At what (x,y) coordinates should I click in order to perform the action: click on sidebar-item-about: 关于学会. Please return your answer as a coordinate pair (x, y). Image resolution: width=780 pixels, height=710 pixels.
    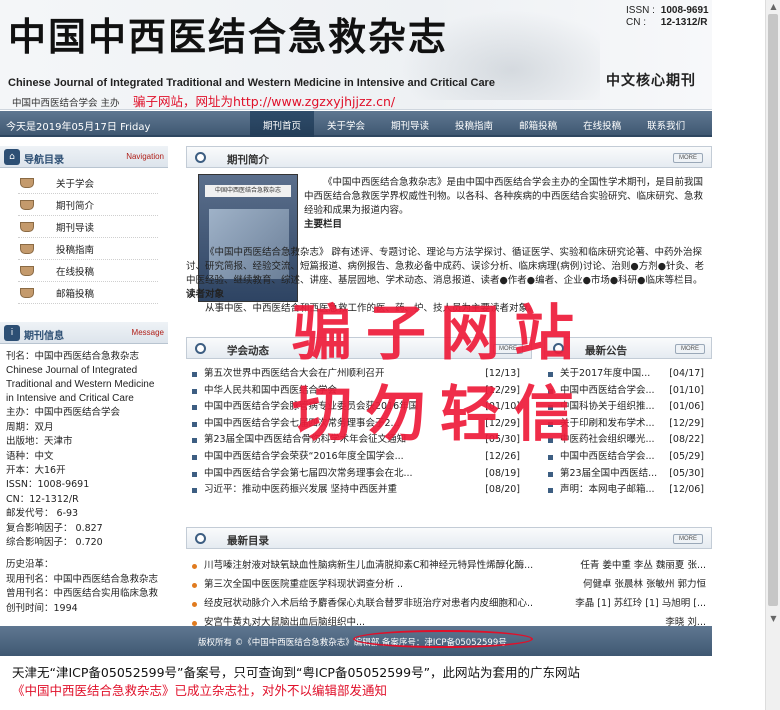
    Looking at the image, I should click on (88, 183).